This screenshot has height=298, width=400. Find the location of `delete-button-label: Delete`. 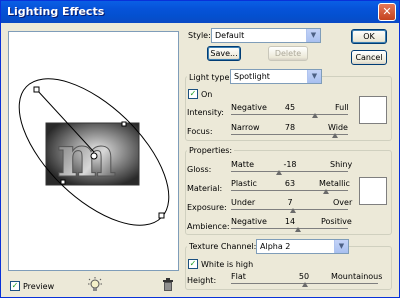

delete-button-label: Delete is located at coordinates (288, 53).